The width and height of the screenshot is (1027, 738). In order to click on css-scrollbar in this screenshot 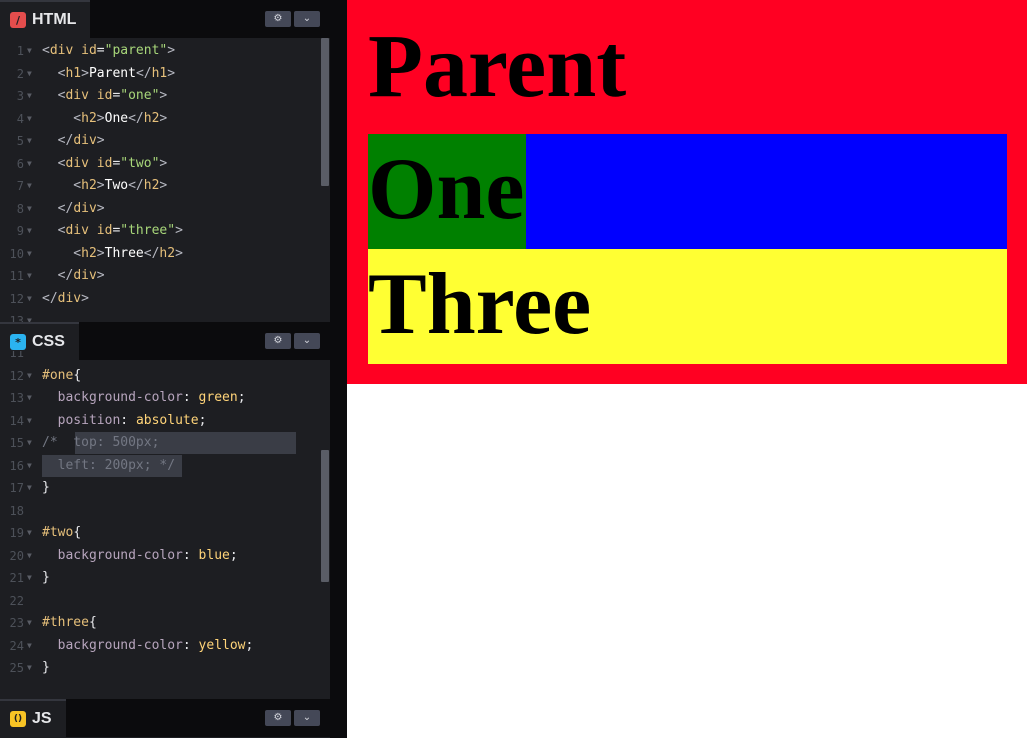, I will do `click(325, 529)`.